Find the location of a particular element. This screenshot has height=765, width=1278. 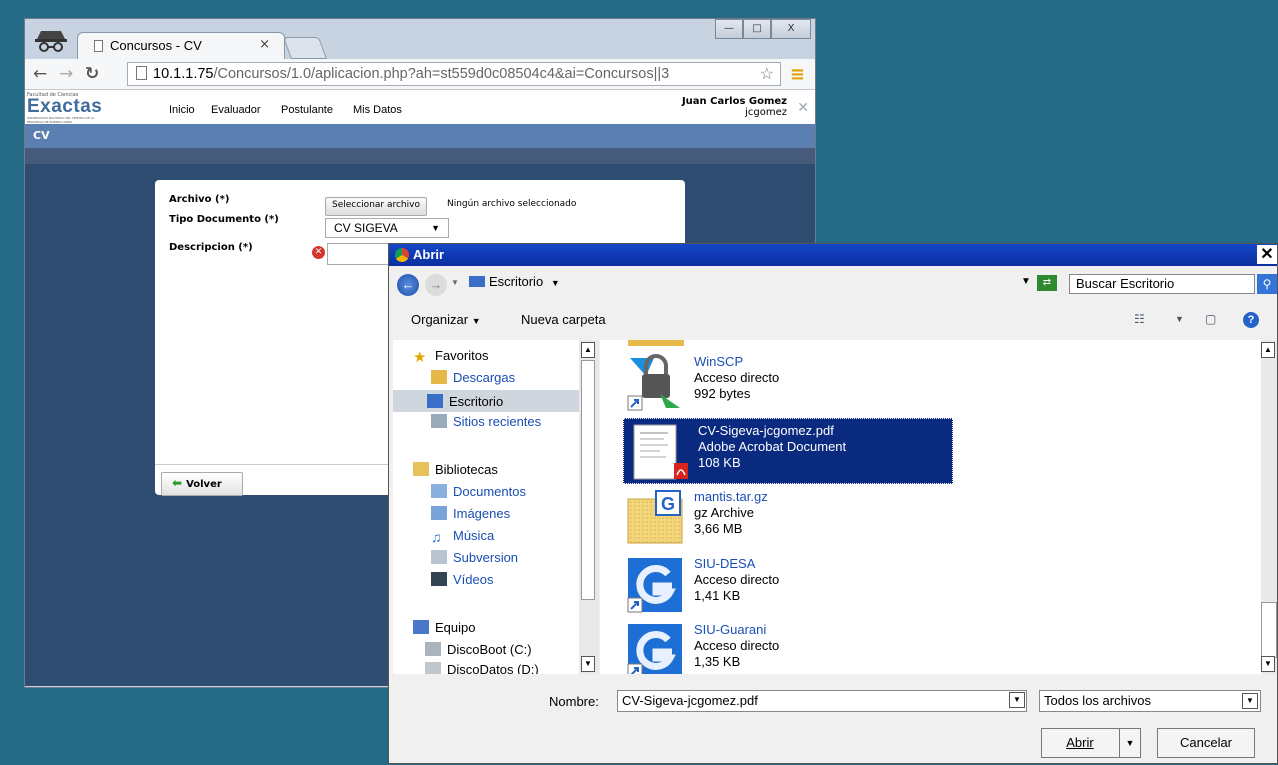

nav-equipo-label: Equipo is located at coordinates (455, 627).